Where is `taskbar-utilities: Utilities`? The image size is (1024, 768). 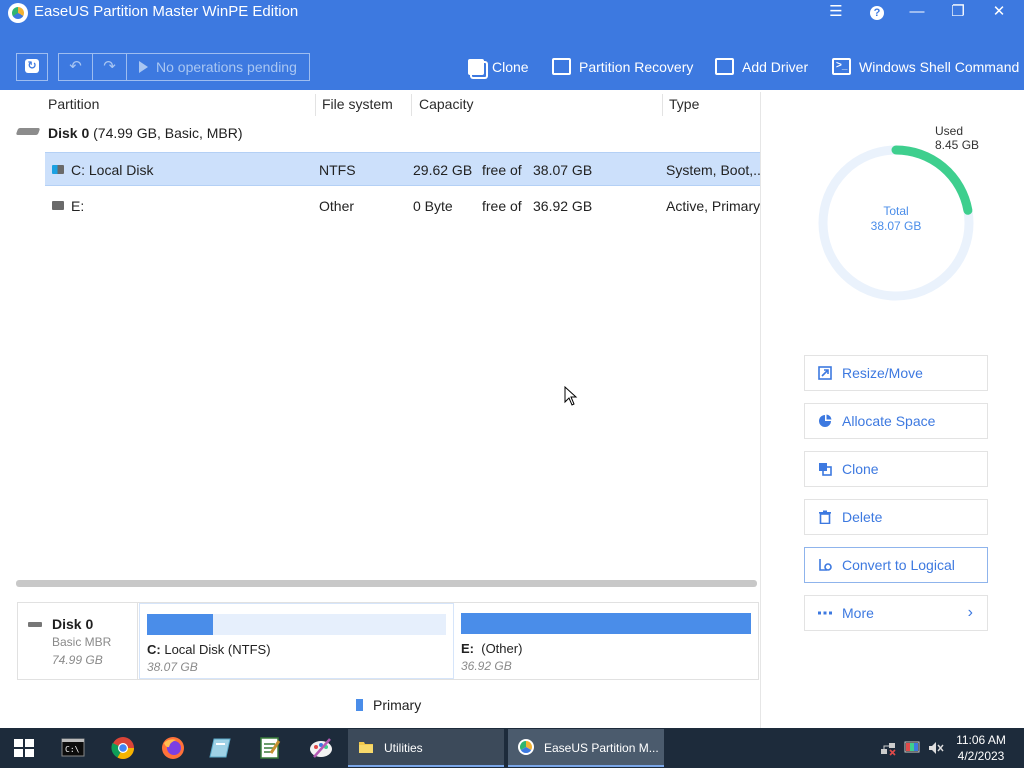
taskbar-utilities: Utilities is located at coordinates (426, 748).